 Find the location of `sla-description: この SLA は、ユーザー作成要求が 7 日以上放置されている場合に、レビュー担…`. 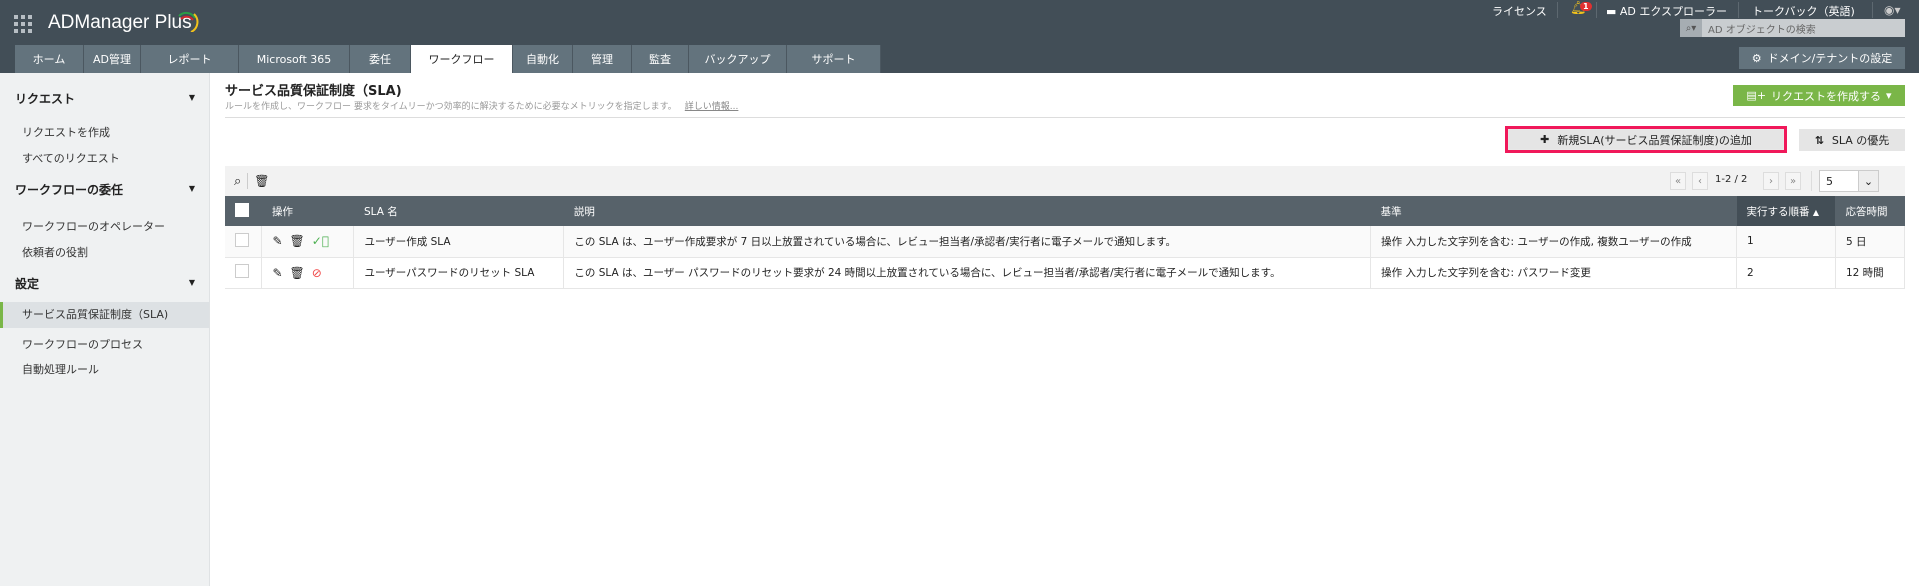

sla-description: この SLA は、ユーザー作成要求が 7 日以上放置されている場合に、レビュー担… is located at coordinates (967, 242).